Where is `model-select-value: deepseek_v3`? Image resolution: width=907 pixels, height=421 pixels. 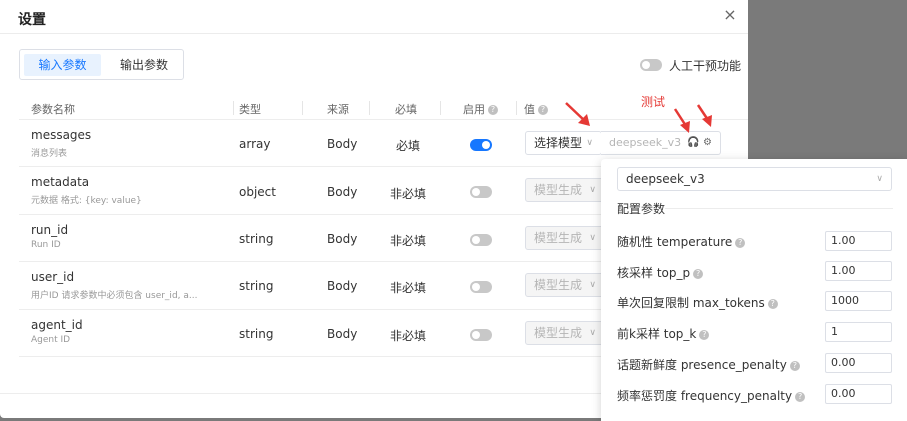
model-select-value: deepseek_v3 is located at coordinates (665, 179).